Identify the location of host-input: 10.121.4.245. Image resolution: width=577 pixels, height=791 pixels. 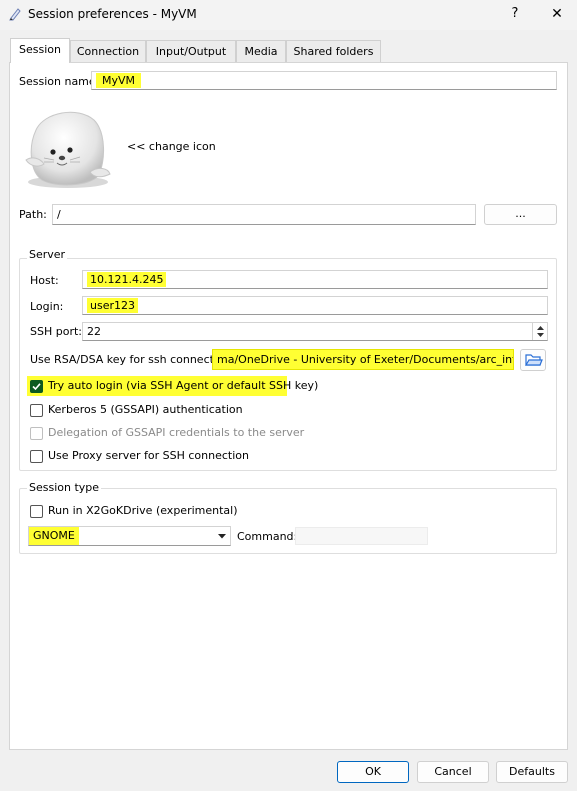
(315, 279).